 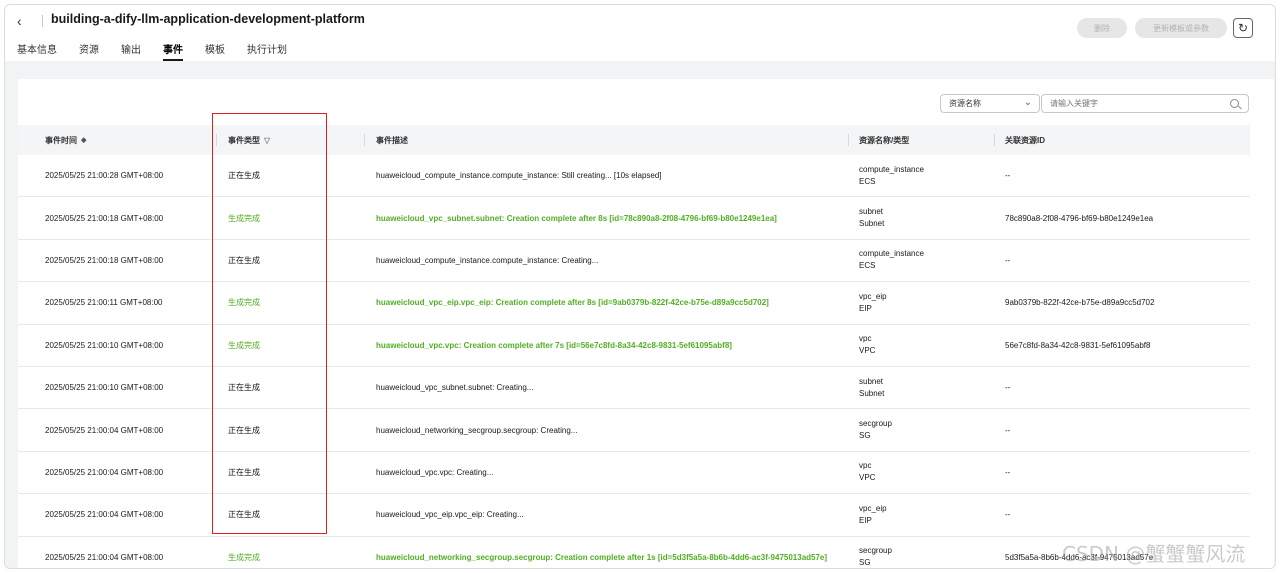 I want to click on back-icon: ‹, so click(x=25, y=22).